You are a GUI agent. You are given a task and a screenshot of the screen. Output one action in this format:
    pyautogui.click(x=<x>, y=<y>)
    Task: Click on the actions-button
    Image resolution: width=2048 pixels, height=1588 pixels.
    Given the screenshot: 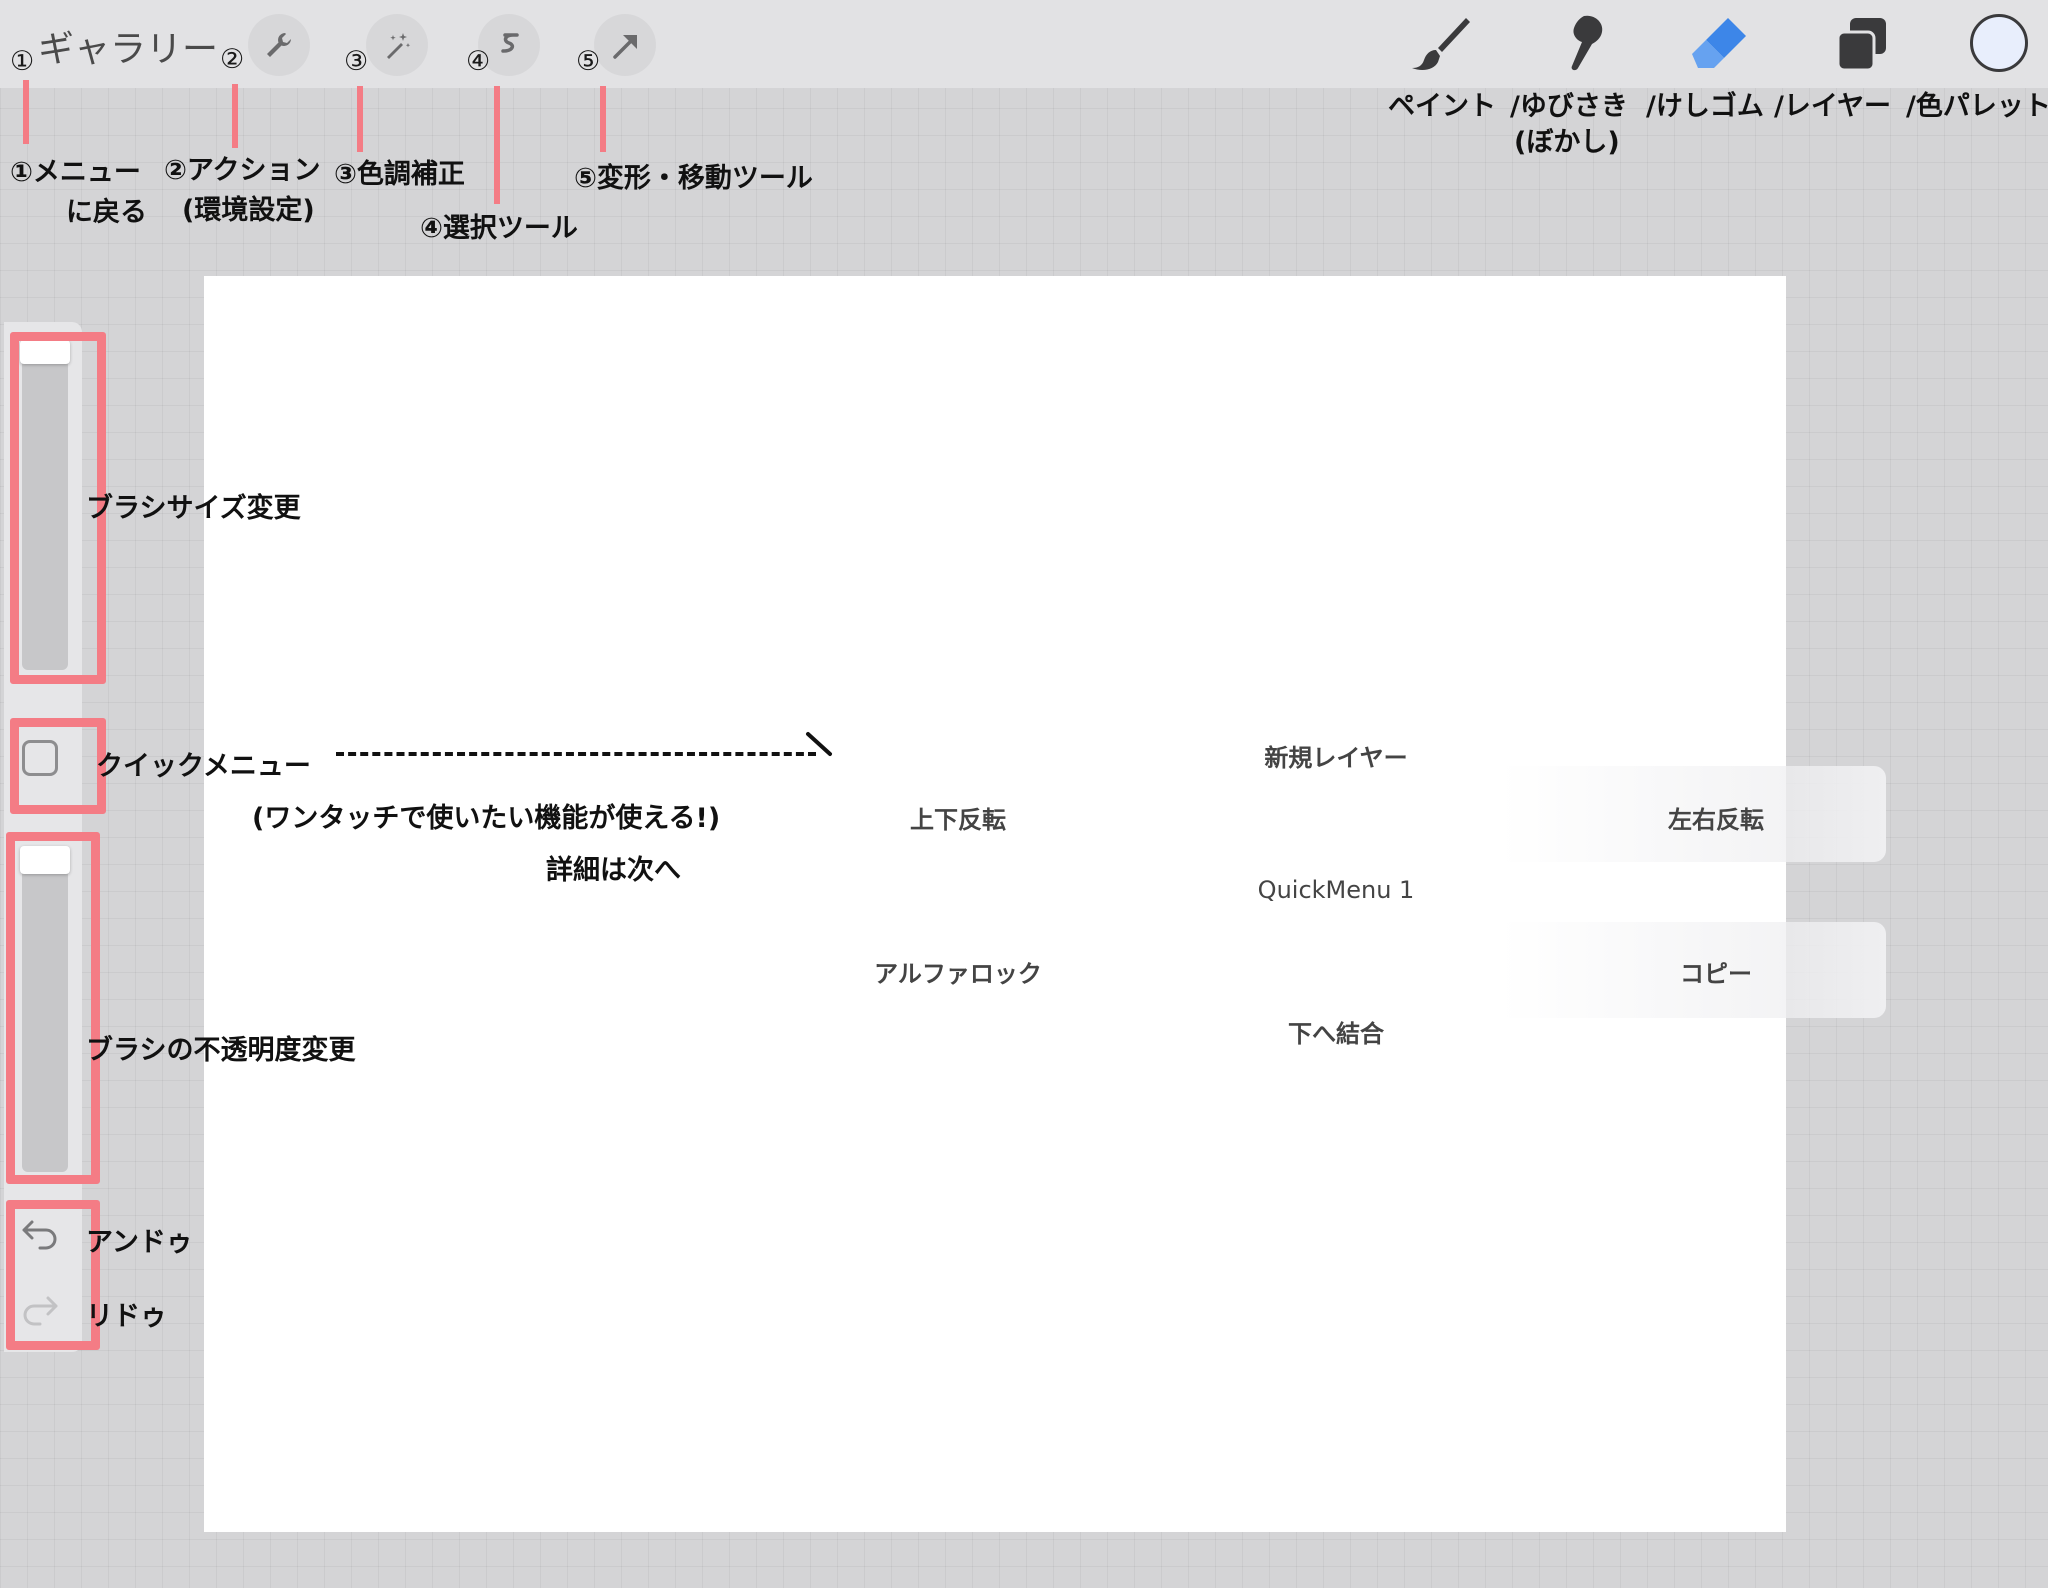 What is the action you would take?
    pyautogui.click(x=279, y=45)
    